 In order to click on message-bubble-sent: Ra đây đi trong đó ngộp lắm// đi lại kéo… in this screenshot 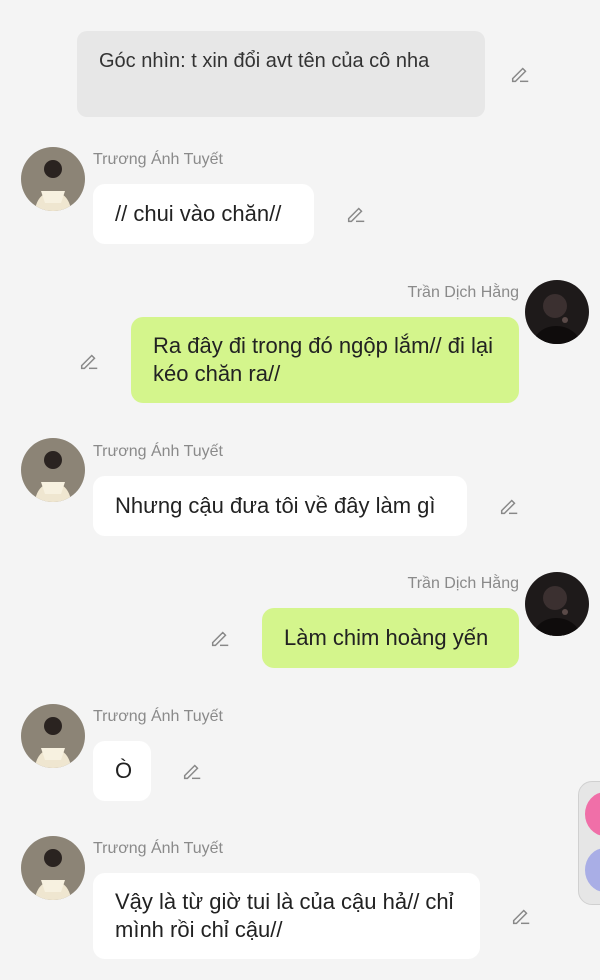, I will do `click(325, 360)`.